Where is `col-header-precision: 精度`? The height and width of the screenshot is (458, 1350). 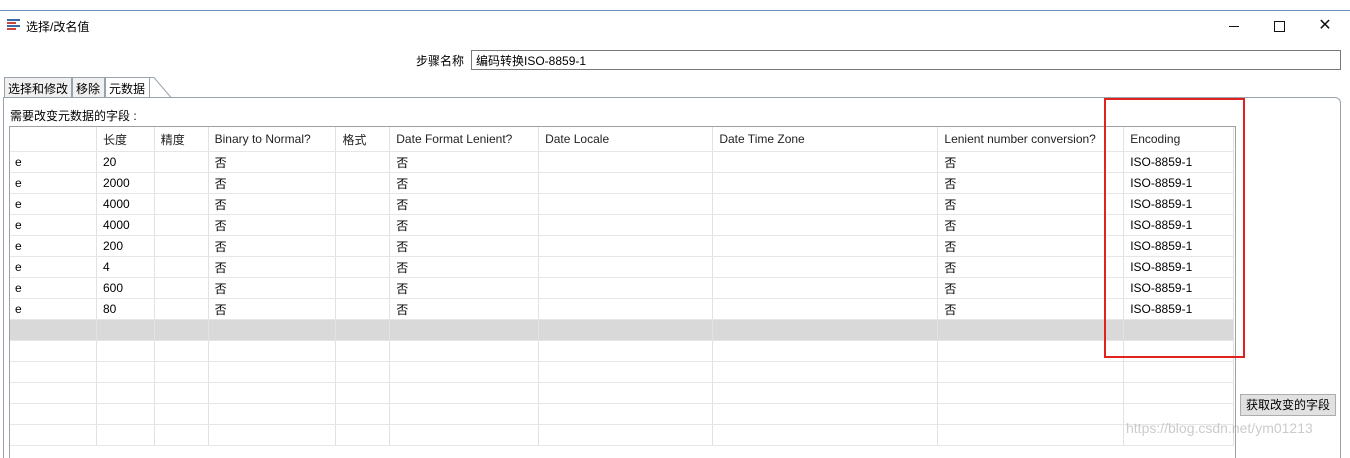
col-header-precision: 精度 is located at coordinates (181, 139).